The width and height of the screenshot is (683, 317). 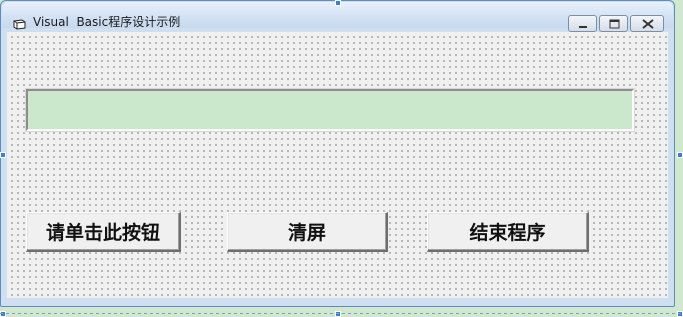 I want to click on minimize-icon, so click(x=583, y=27).